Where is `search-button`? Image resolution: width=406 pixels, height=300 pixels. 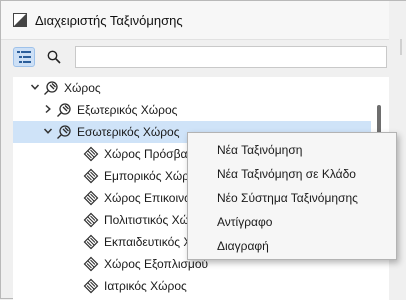
search-button is located at coordinates (54, 57).